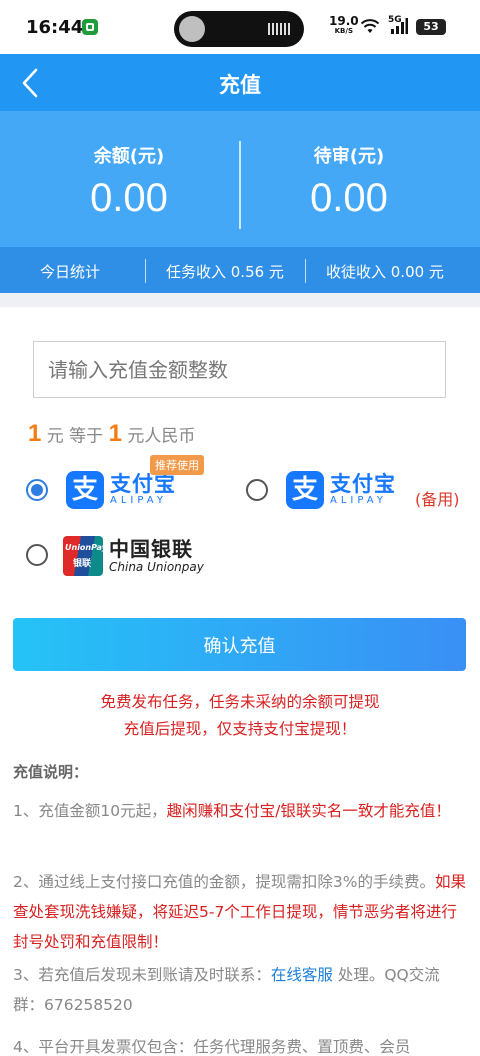  Describe the element at coordinates (192, 29) in the screenshot. I see `media-avatar-icon` at that location.